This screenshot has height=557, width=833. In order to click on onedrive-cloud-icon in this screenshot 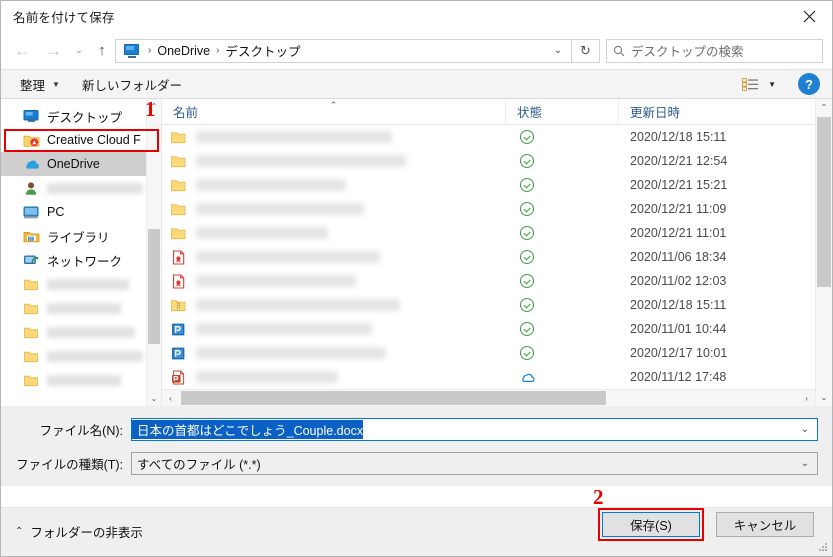, I will do `click(31, 164)`.